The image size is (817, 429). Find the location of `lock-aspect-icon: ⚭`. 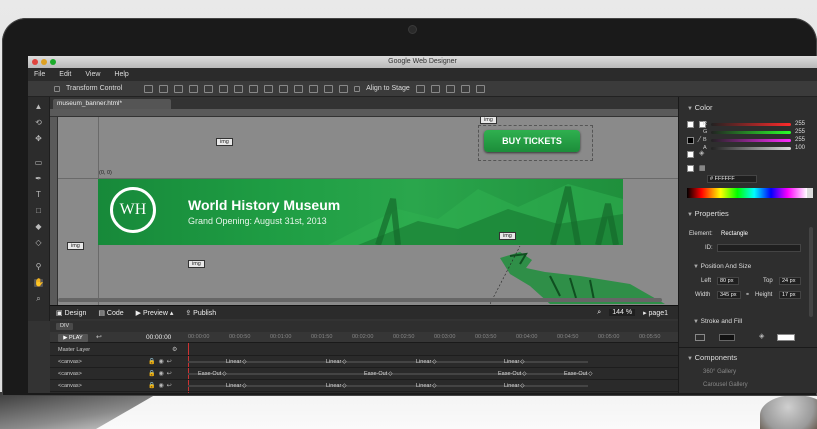

lock-aspect-icon: ⚭ is located at coordinates (747, 294).